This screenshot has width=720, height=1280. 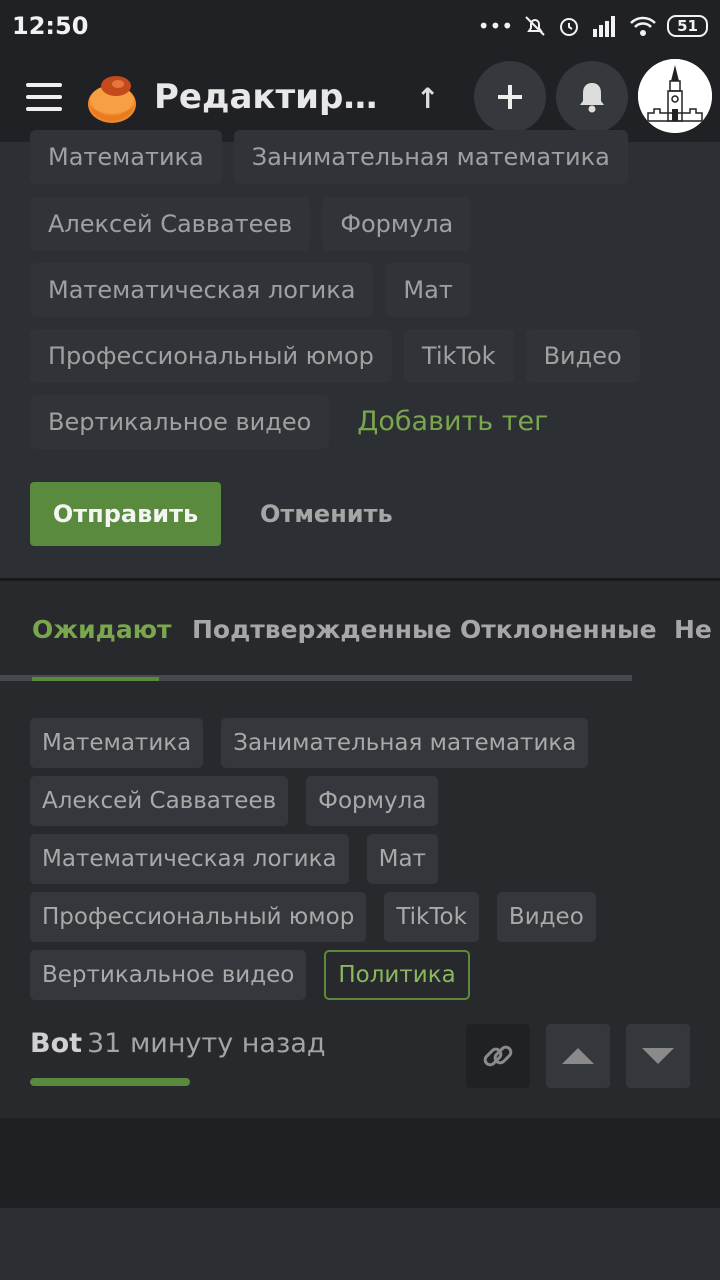 I want to click on link-icon, so click(x=498, y=1056).